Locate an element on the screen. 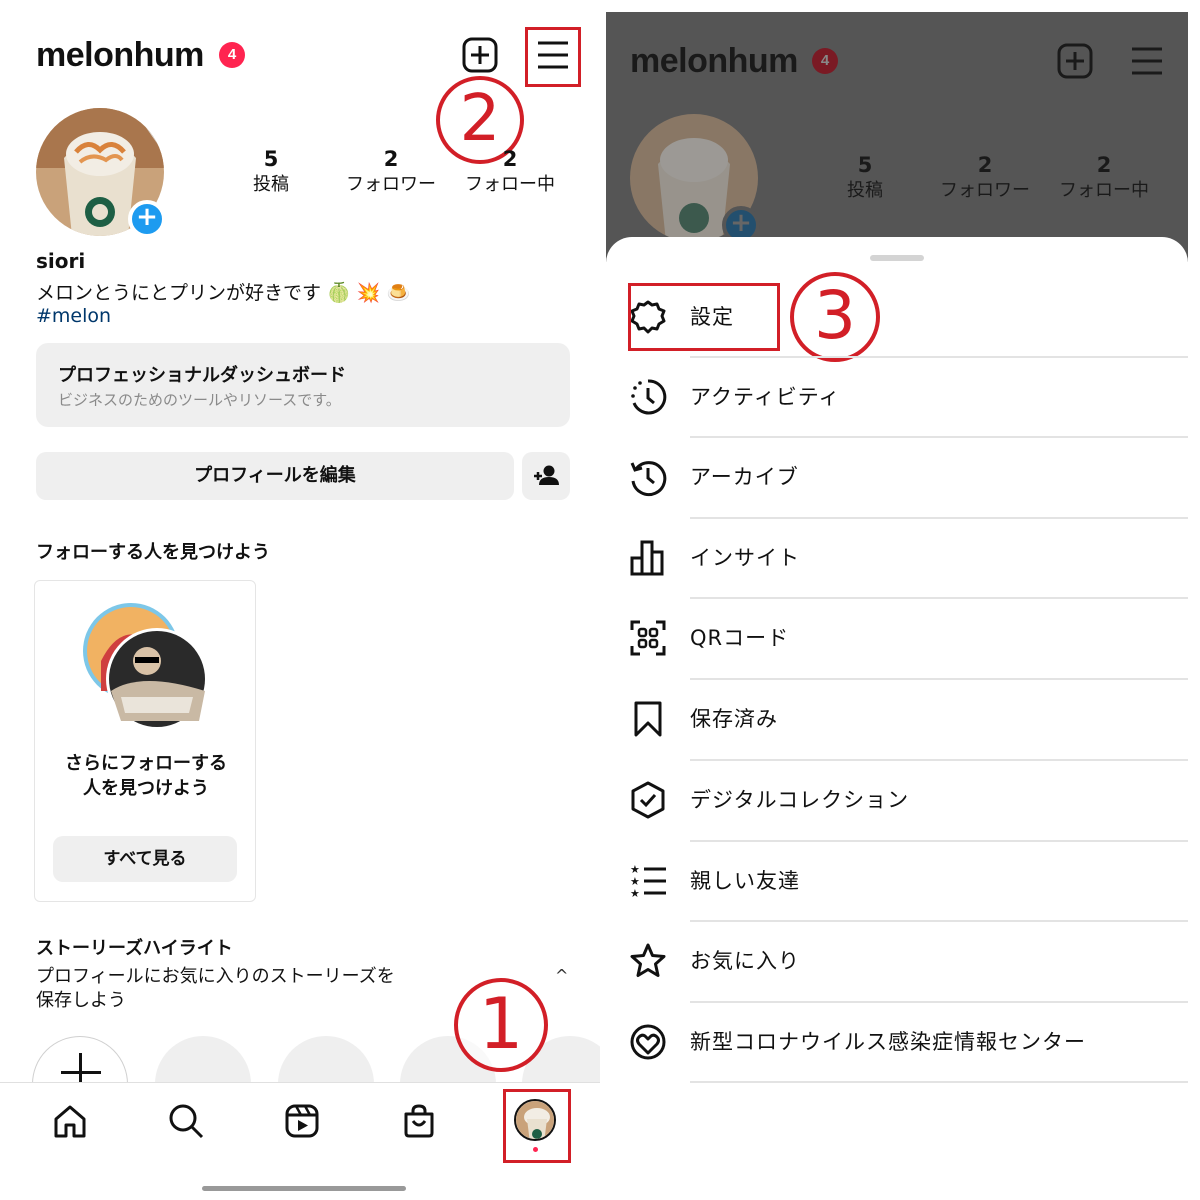  bio-text: メロンとうにとプリンが好きです is located at coordinates (179, 293).